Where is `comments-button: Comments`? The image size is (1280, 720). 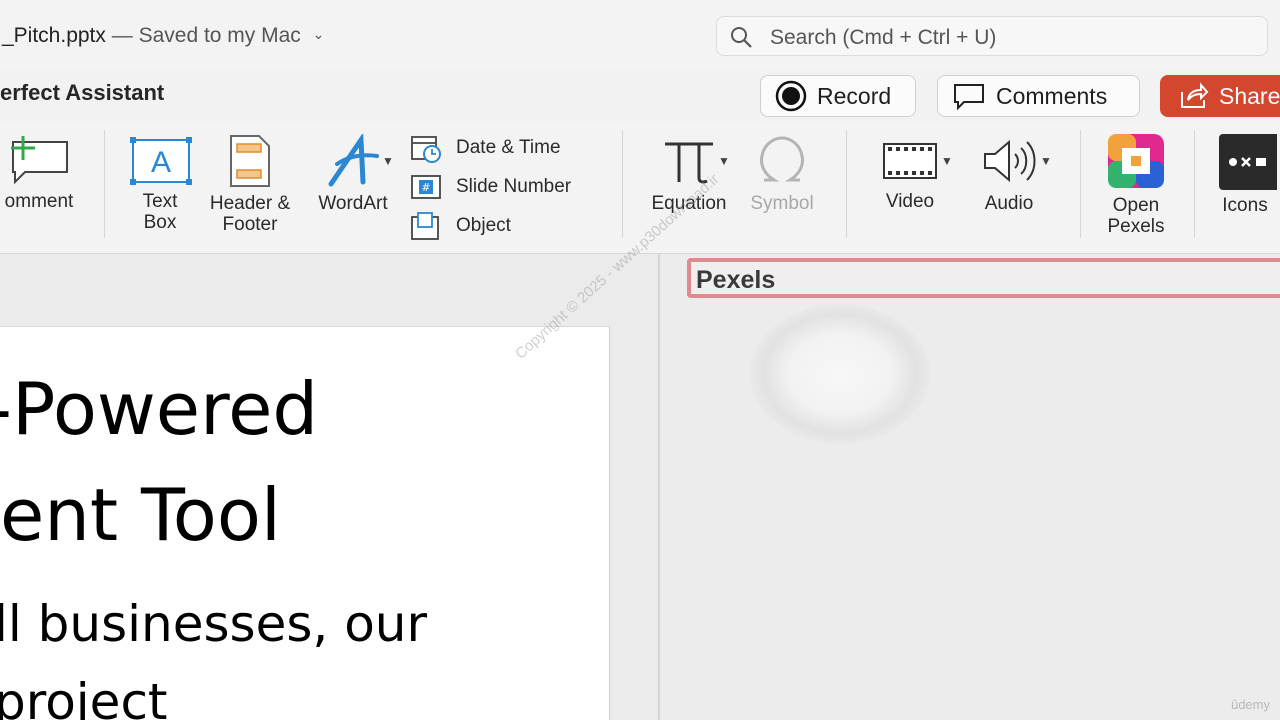
comments-button: Comments is located at coordinates (1038, 96).